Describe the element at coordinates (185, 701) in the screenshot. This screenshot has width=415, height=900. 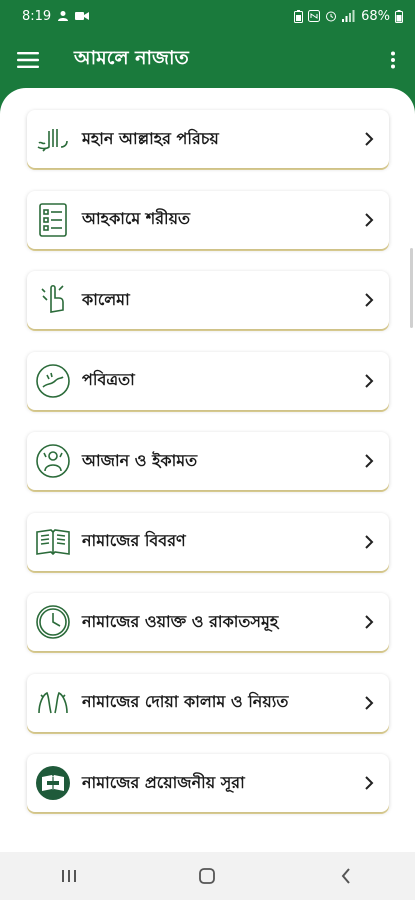
I see `menu-item-label: নামাজের দোয়া কালাম ও নিয়্যত` at that location.